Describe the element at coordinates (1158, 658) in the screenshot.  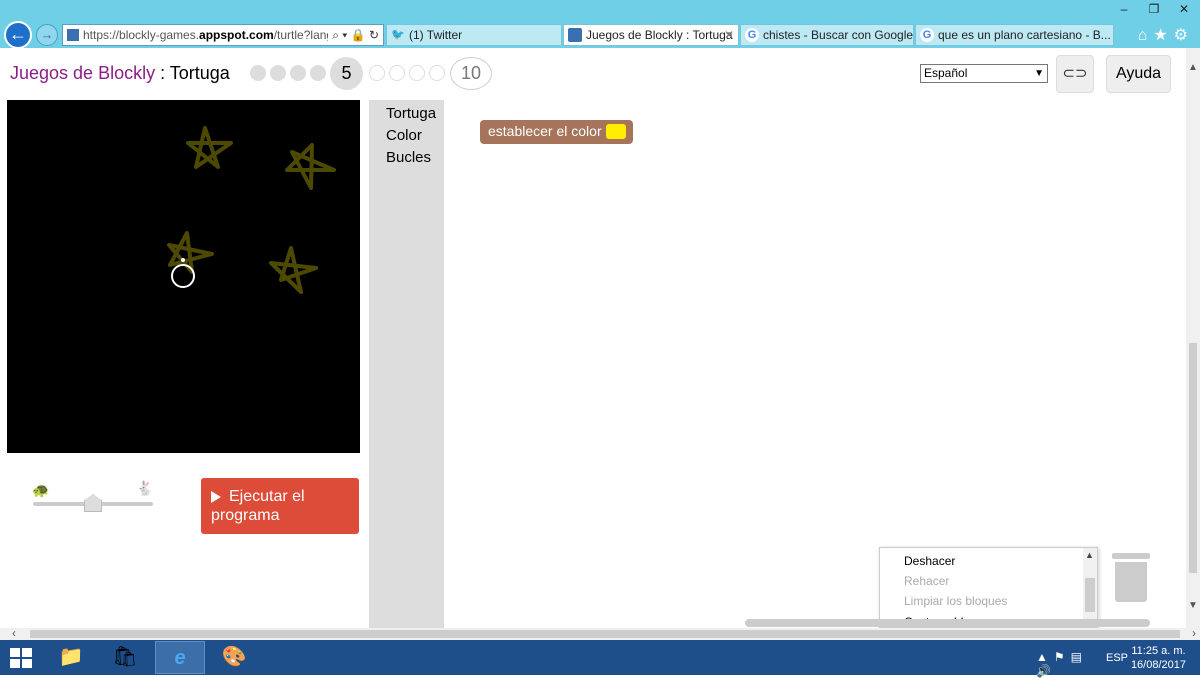
I see `clock: 11:25 a. m. 16/08/2017` at that location.